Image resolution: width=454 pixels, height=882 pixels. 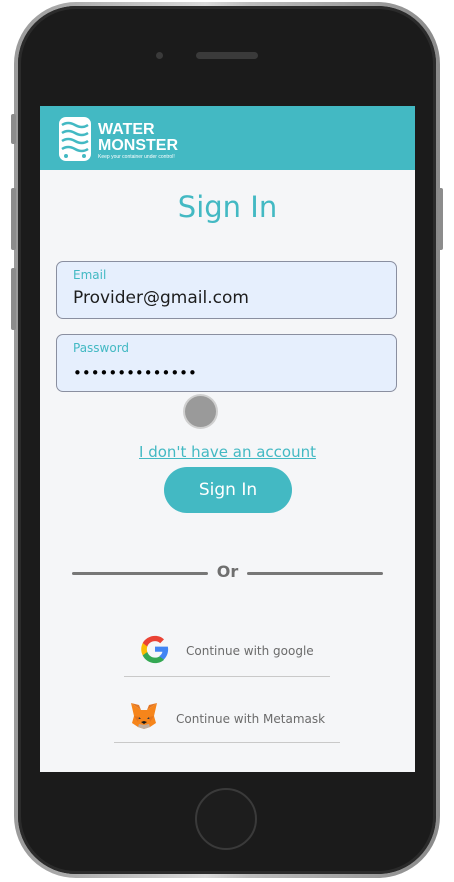 I want to click on google-underline, so click(x=227, y=676).